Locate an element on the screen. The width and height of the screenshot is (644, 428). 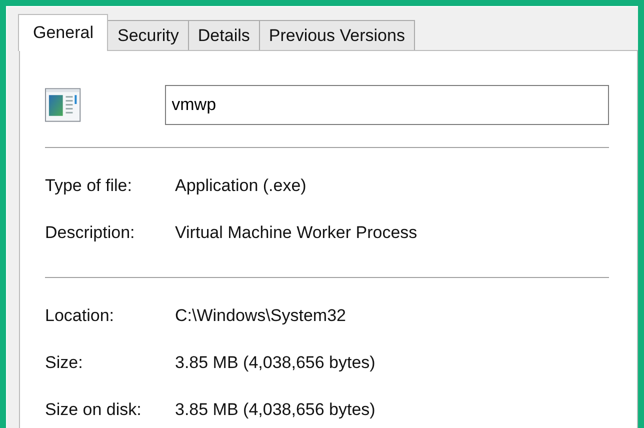
property-label: Description: is located at coordinates (90, 232).